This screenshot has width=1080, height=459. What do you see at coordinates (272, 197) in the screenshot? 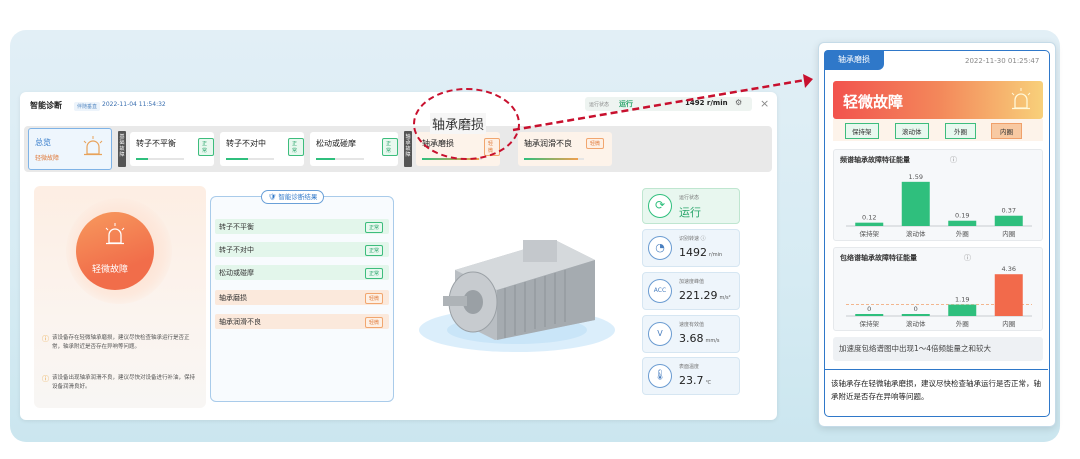
I see `shield-icon: 🛡` at bounding box center [272, 197].